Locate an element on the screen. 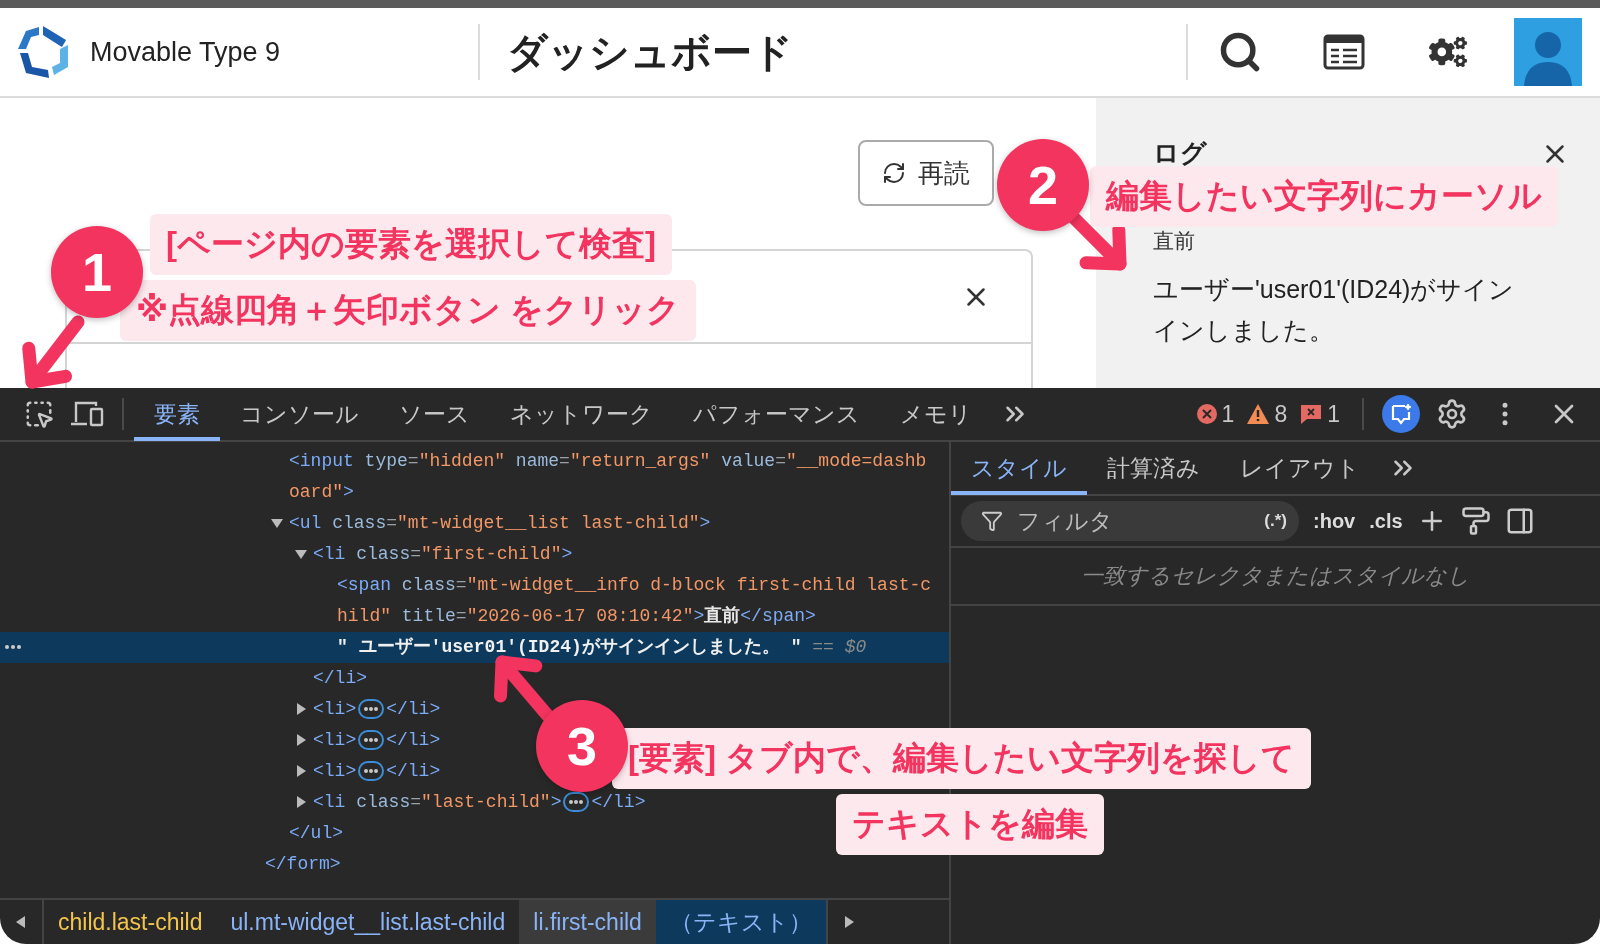 This screenshot has height=944, width=1600. devtools-tab: コンソール is located at coordinates (299, 414).